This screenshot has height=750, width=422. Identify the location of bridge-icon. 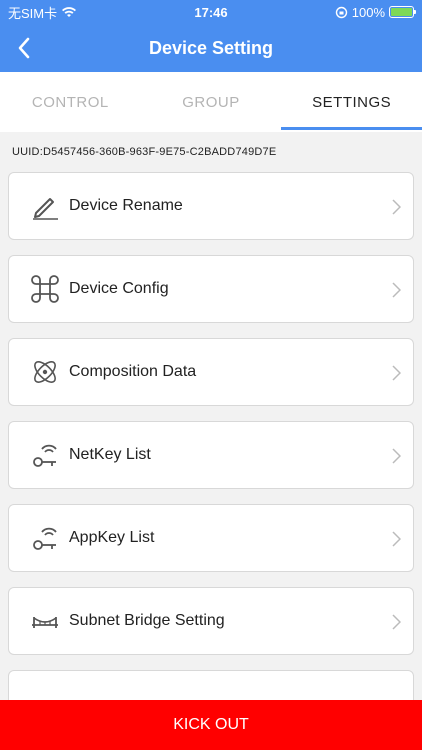
(45, 621).